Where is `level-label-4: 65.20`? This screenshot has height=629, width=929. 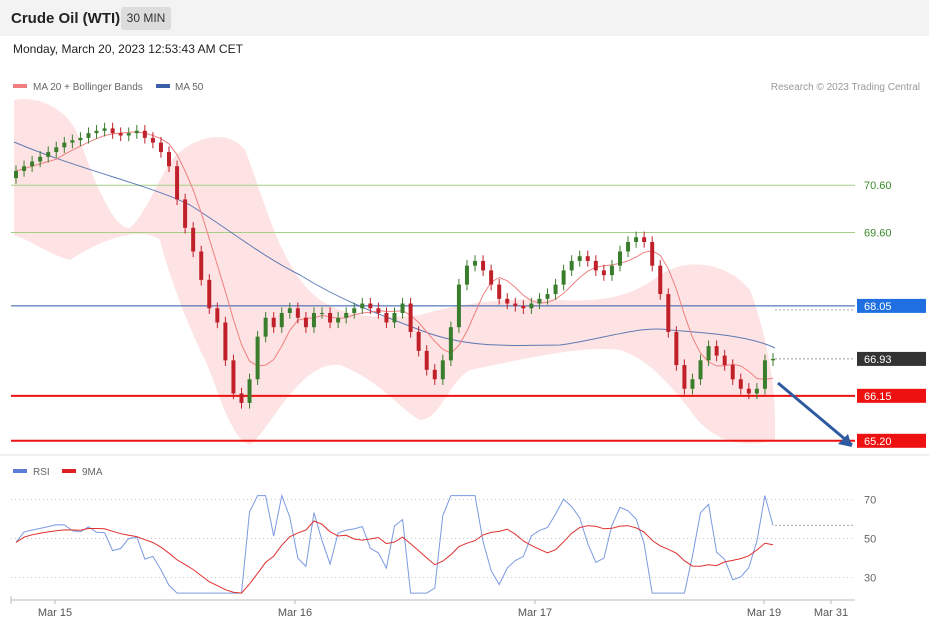
level-label-4: 65.20 is located at coordinates (878, 442).